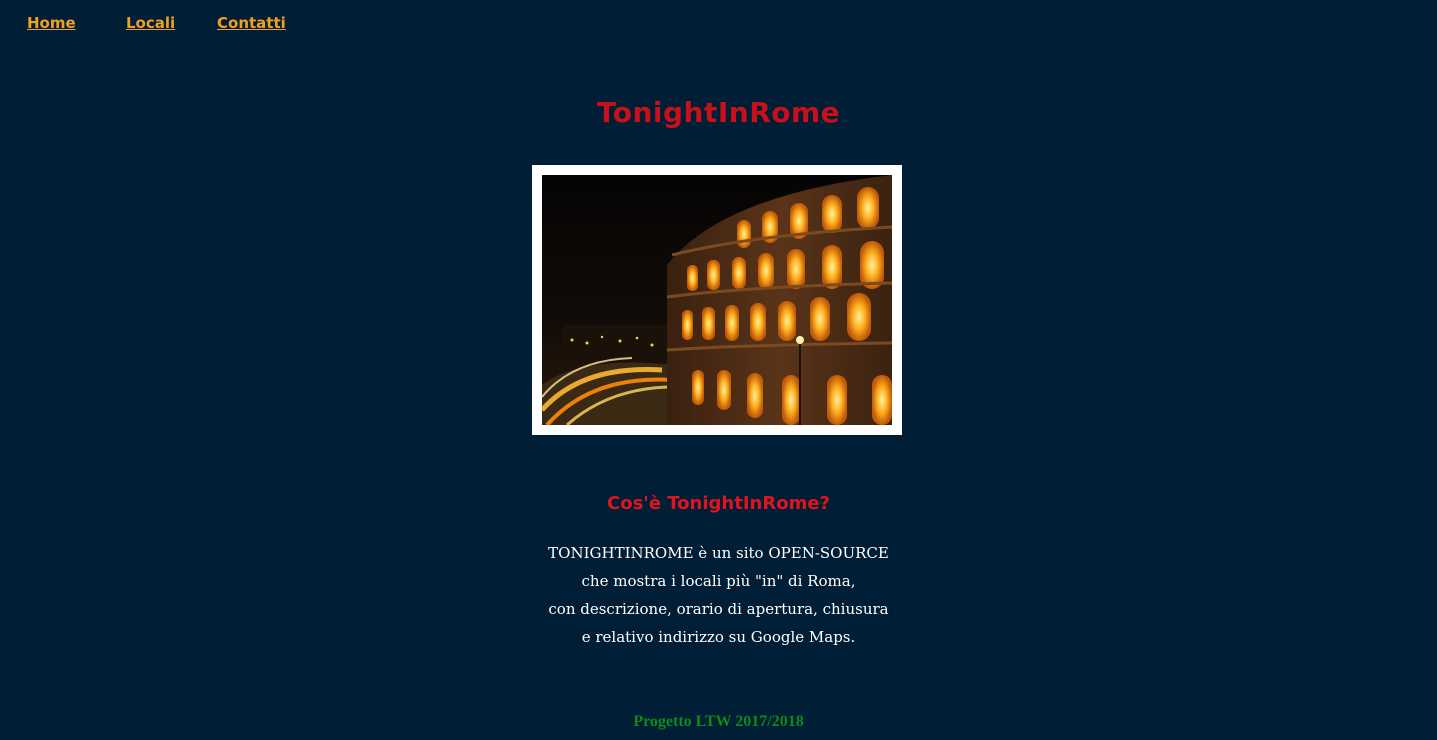 Image resolution: width=1437 pixels, height=740 pixels. Describe the element at coordinates (150, 23) in the screenshot. I see `nav-link-locali: Locali` at that location.